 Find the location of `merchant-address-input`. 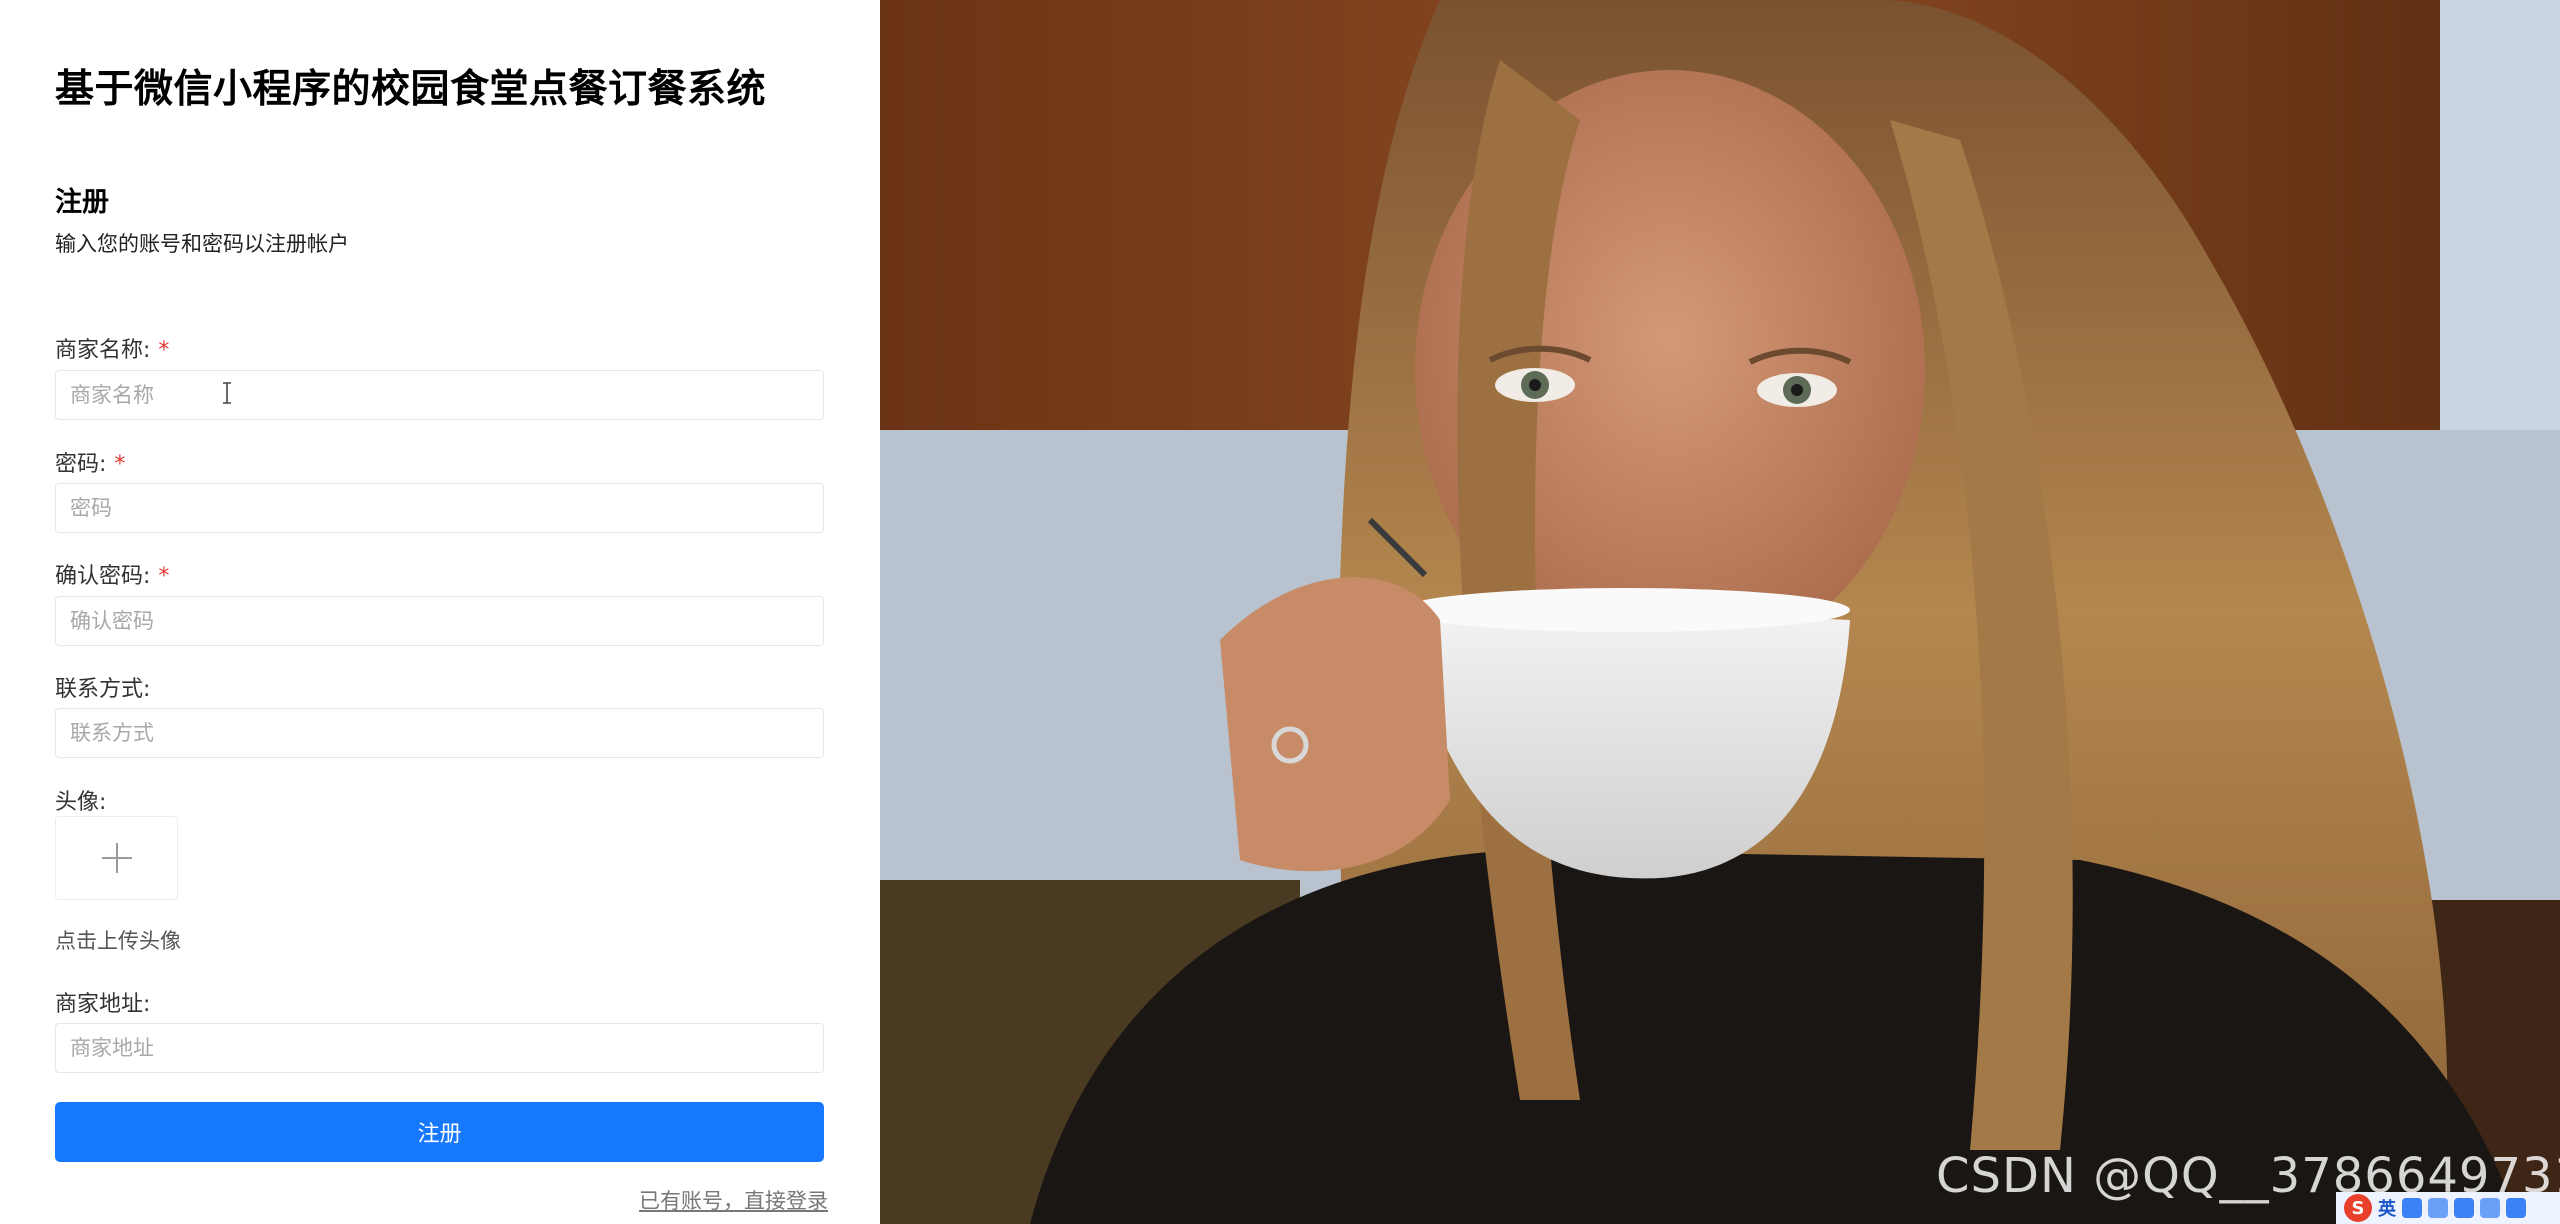

merchant-address-input is located at coordinates (439, 1048).